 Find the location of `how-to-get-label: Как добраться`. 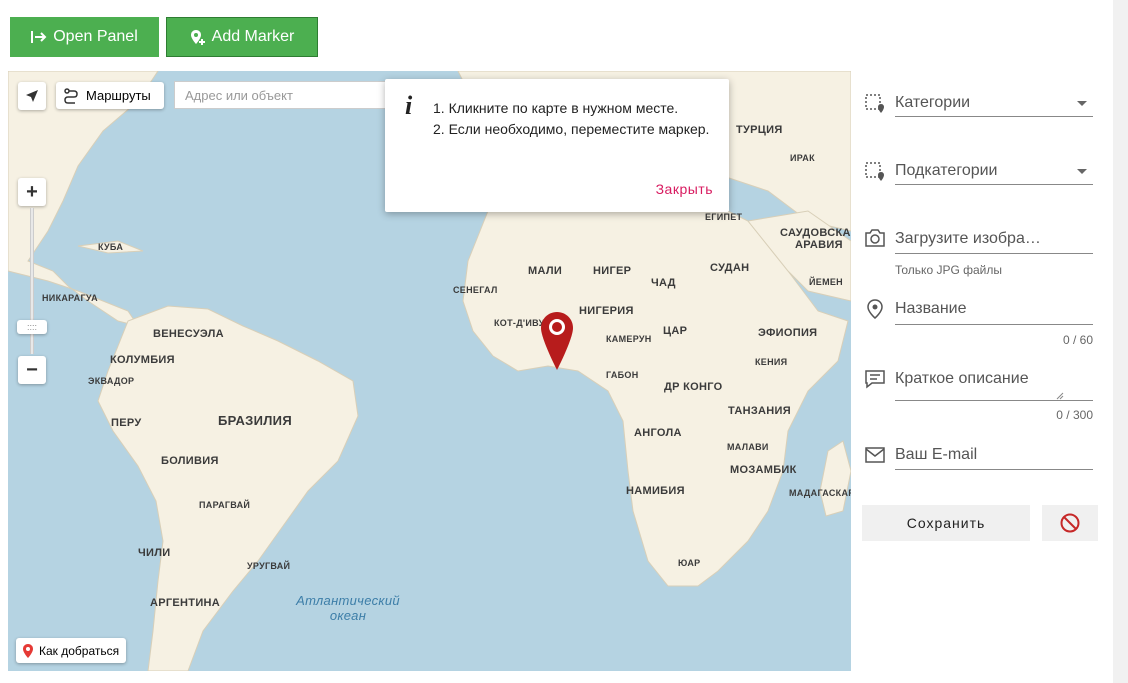

how-to-get-label: Как добраться is located at coordinates (79, 650).